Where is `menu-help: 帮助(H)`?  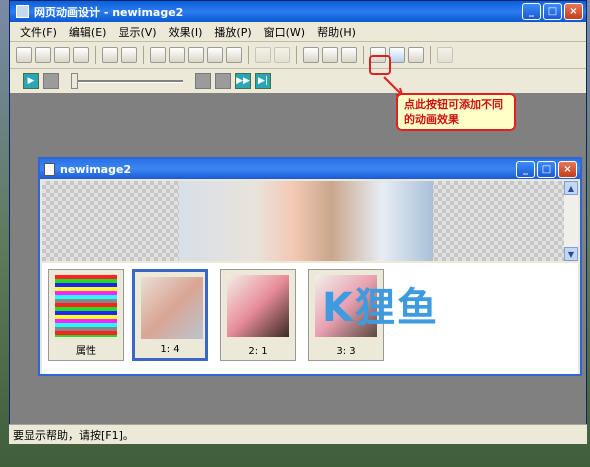
menu-help: 帮助(H) is located at coordinates (336, 32).